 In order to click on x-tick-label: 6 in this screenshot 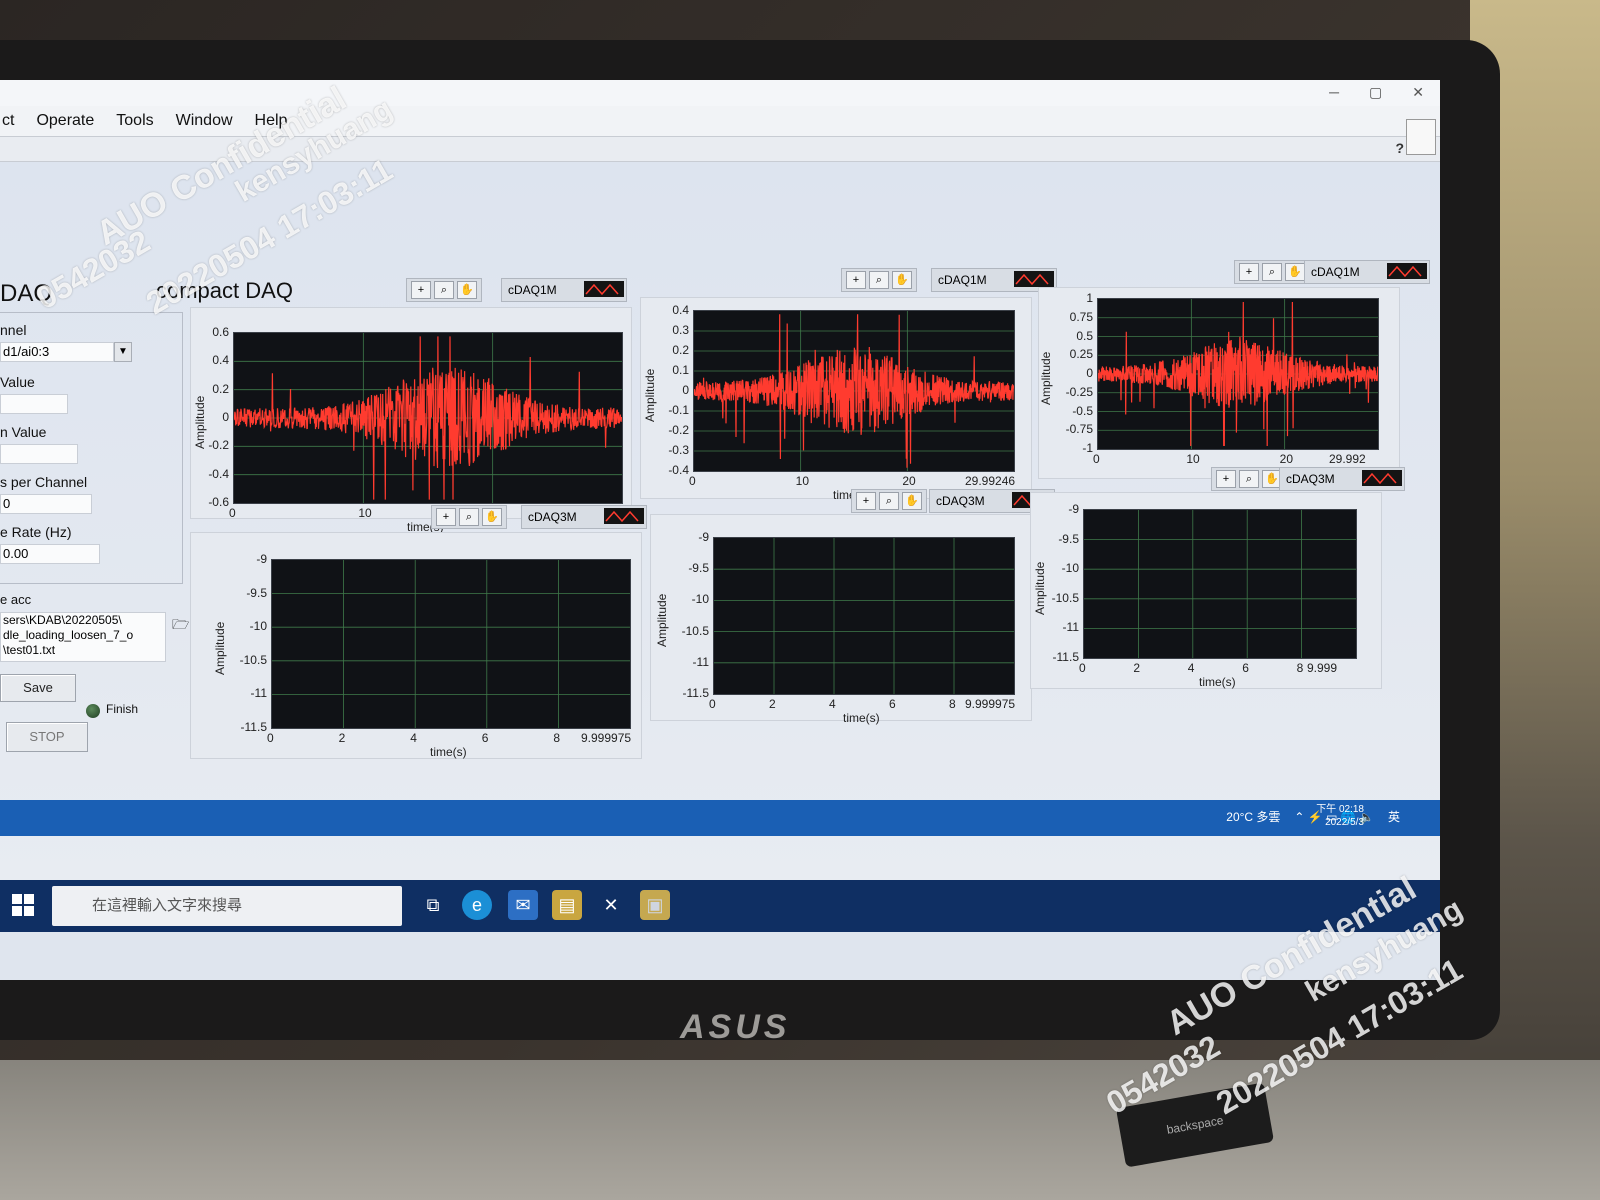, I will do `click(892, 704)`.